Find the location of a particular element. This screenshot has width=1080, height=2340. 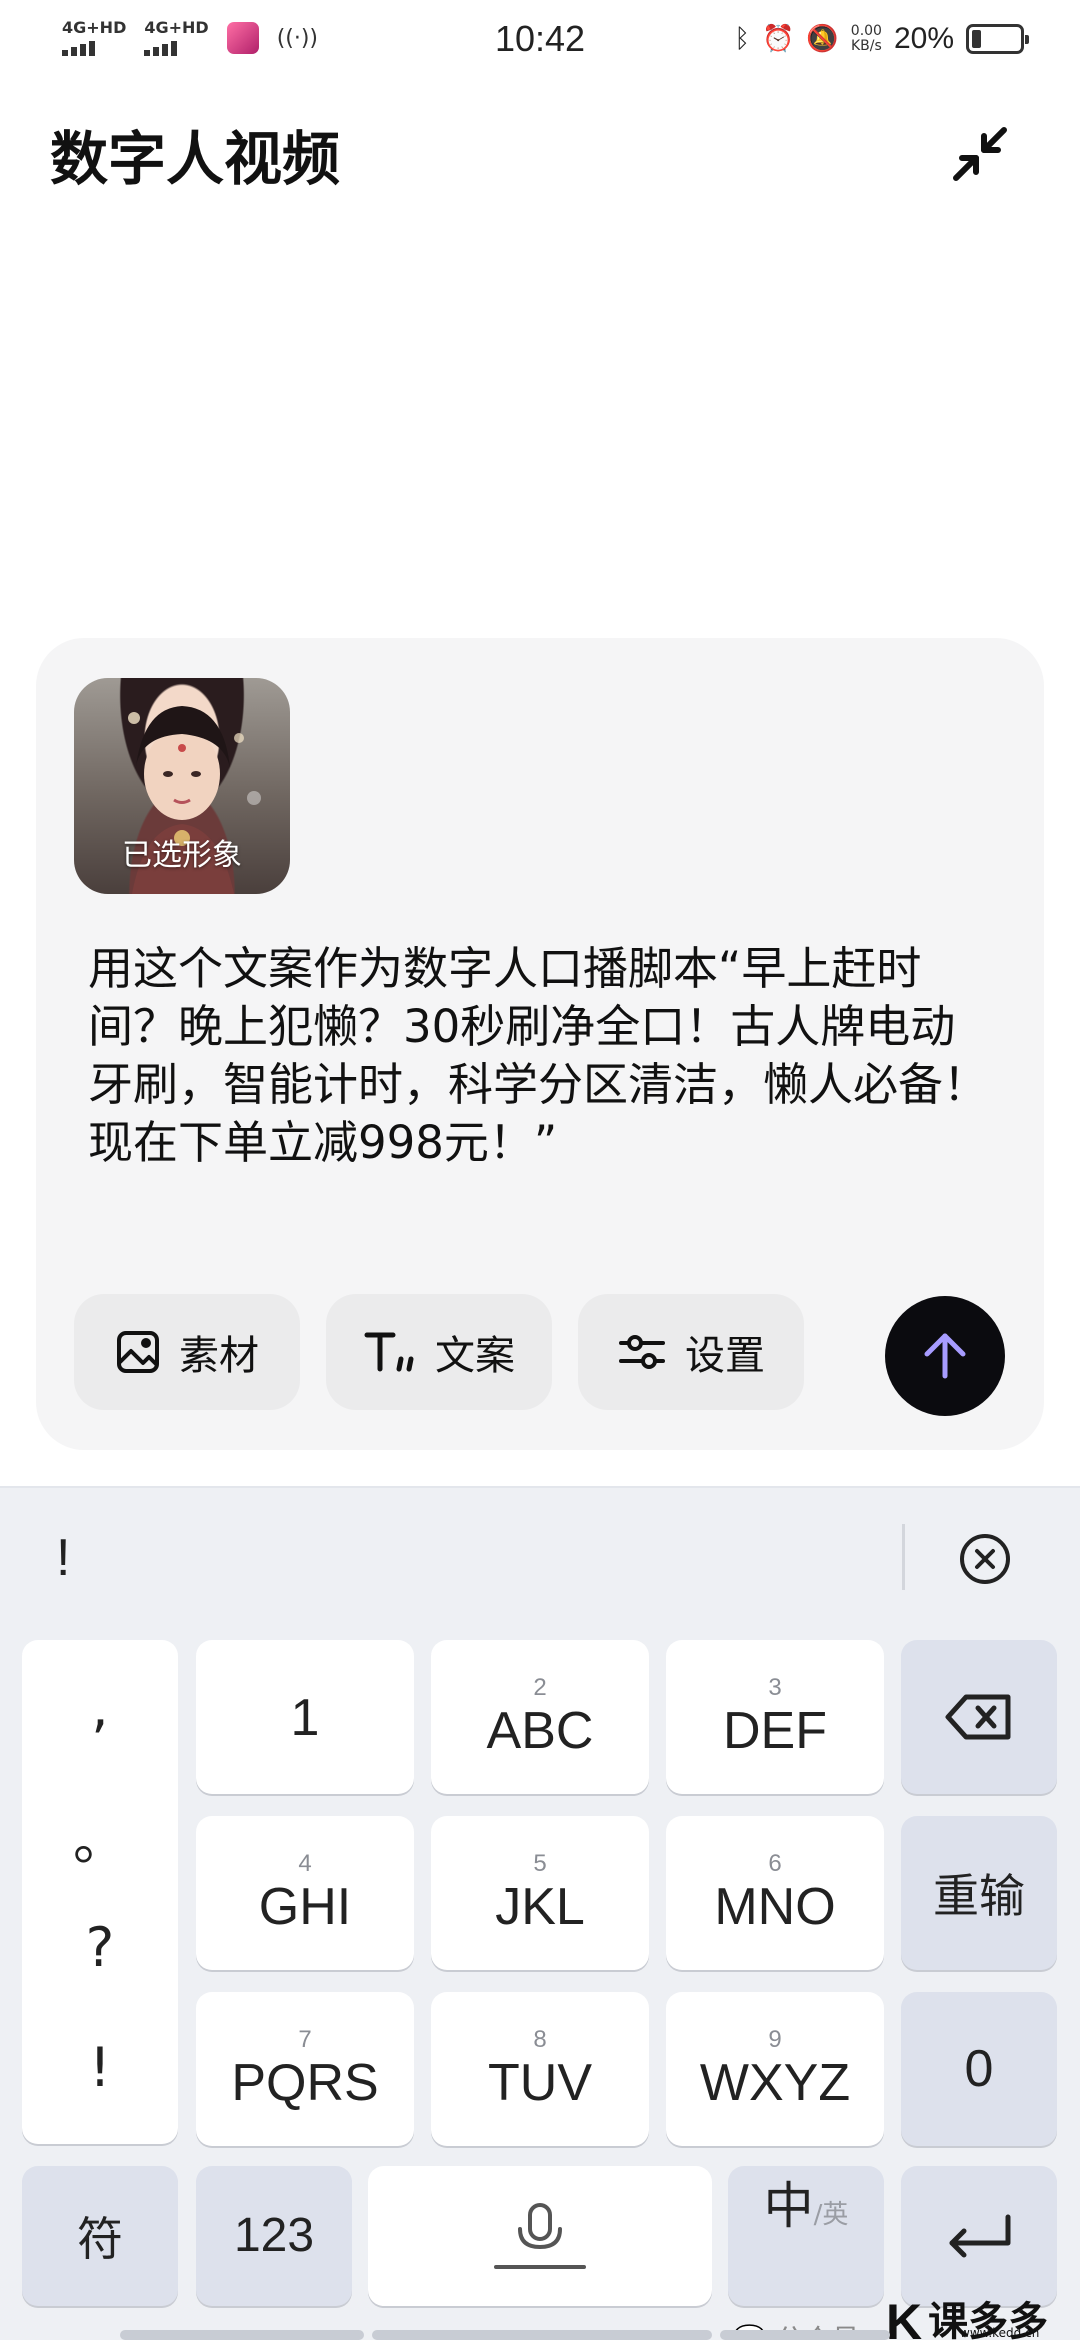

punct-period-key: 。 is located at coordinates (100, 1835).